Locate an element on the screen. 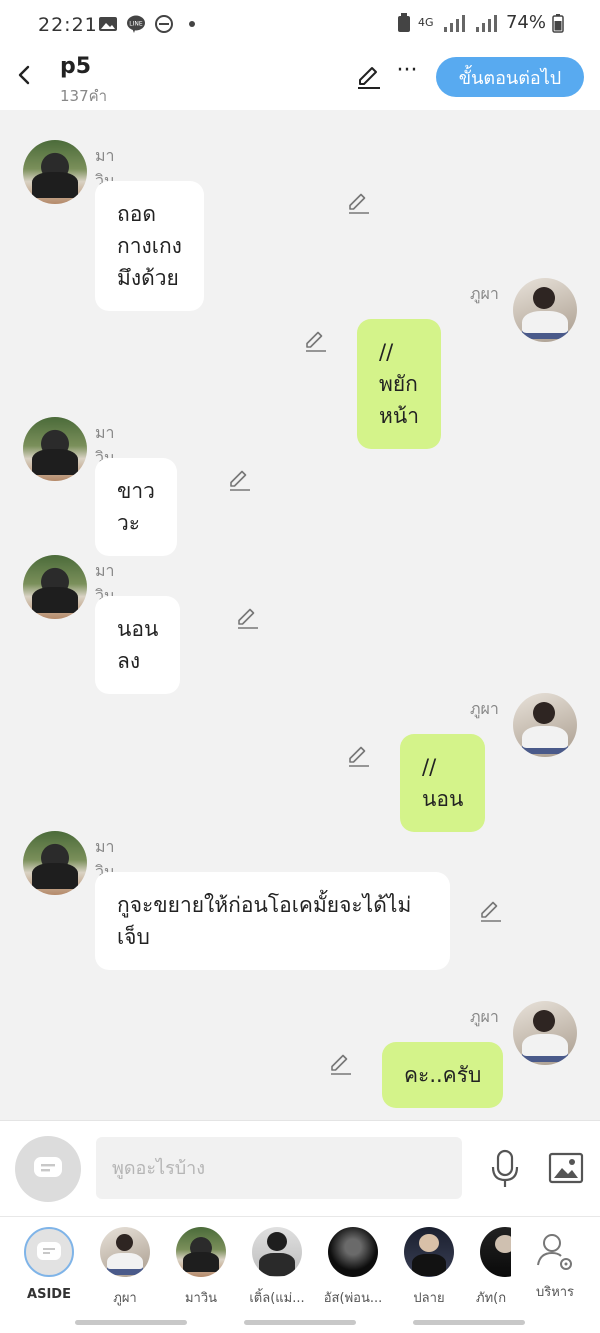 This screenshot has height=1333, width=600. nav-back is located at coordinates (469, 1322).